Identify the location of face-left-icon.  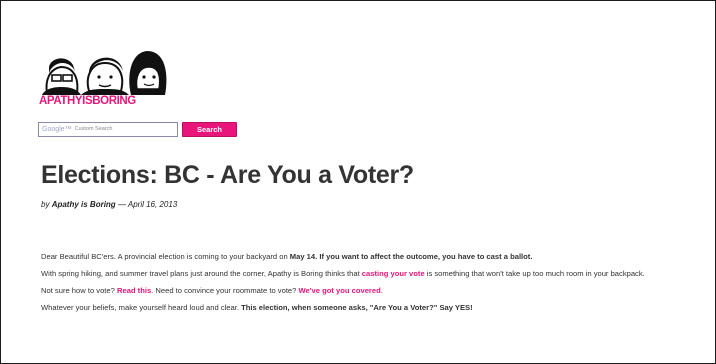
(61, 76).